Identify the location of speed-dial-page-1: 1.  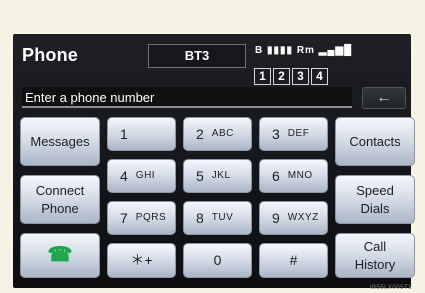
(262, 76).